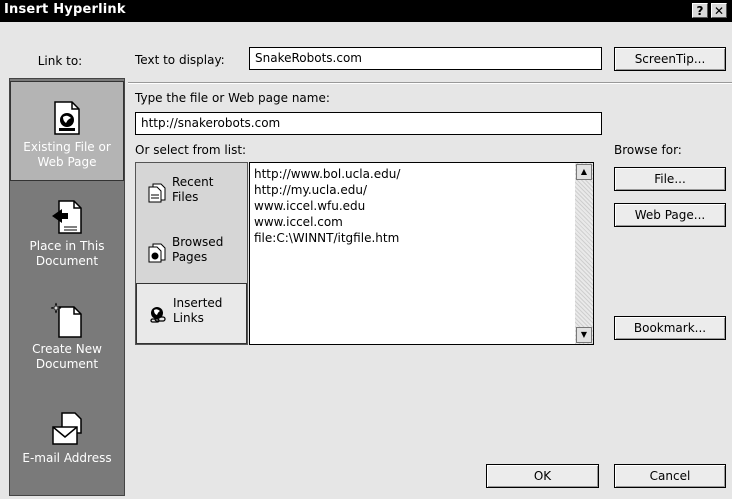  I want to click on file-name-input: http://snakerobots.com, so click(368, 123).